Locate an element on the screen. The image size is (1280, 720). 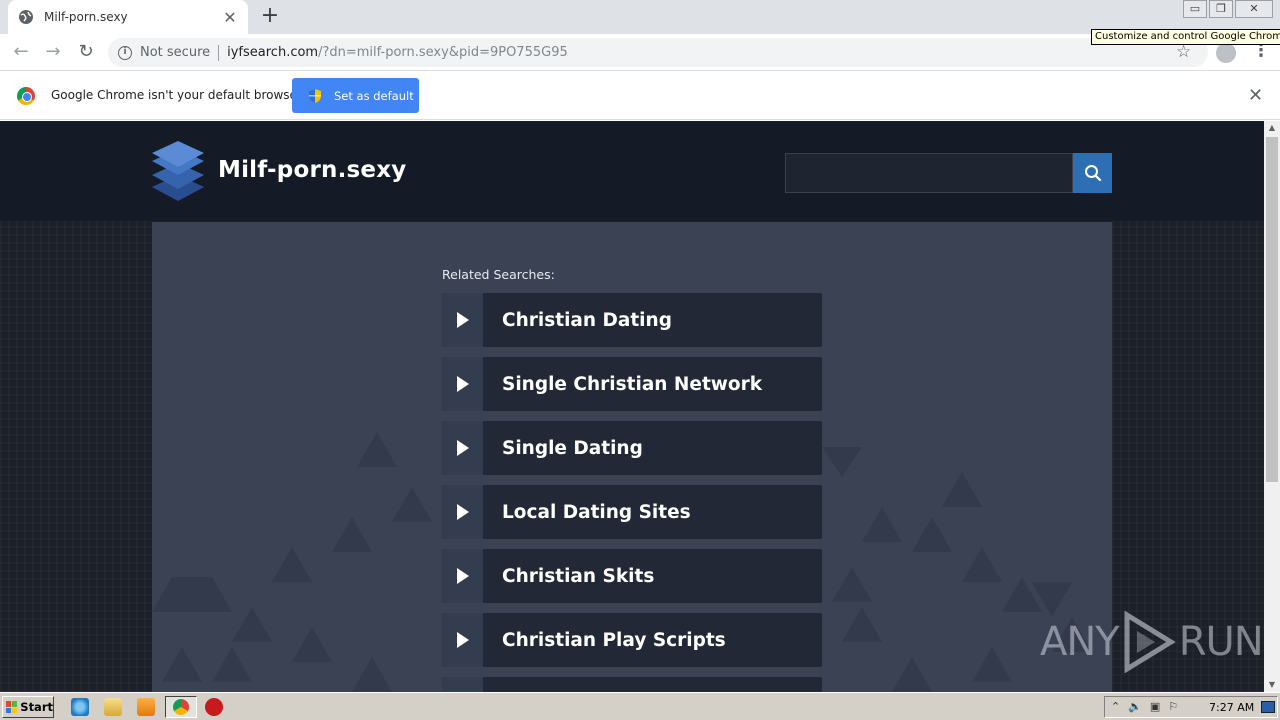
chrome-taskbar-icon is located at coordinates (181, 707).